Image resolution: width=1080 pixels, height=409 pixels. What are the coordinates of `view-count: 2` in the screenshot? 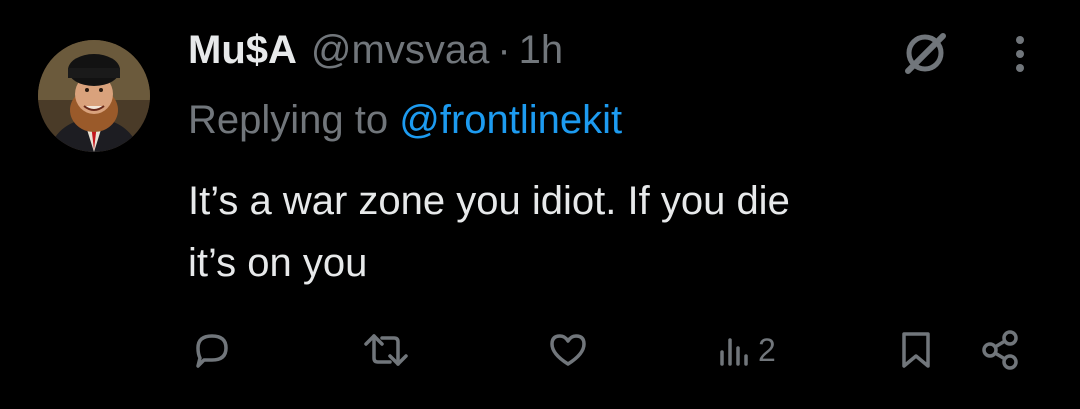 It's located at (767, 349).